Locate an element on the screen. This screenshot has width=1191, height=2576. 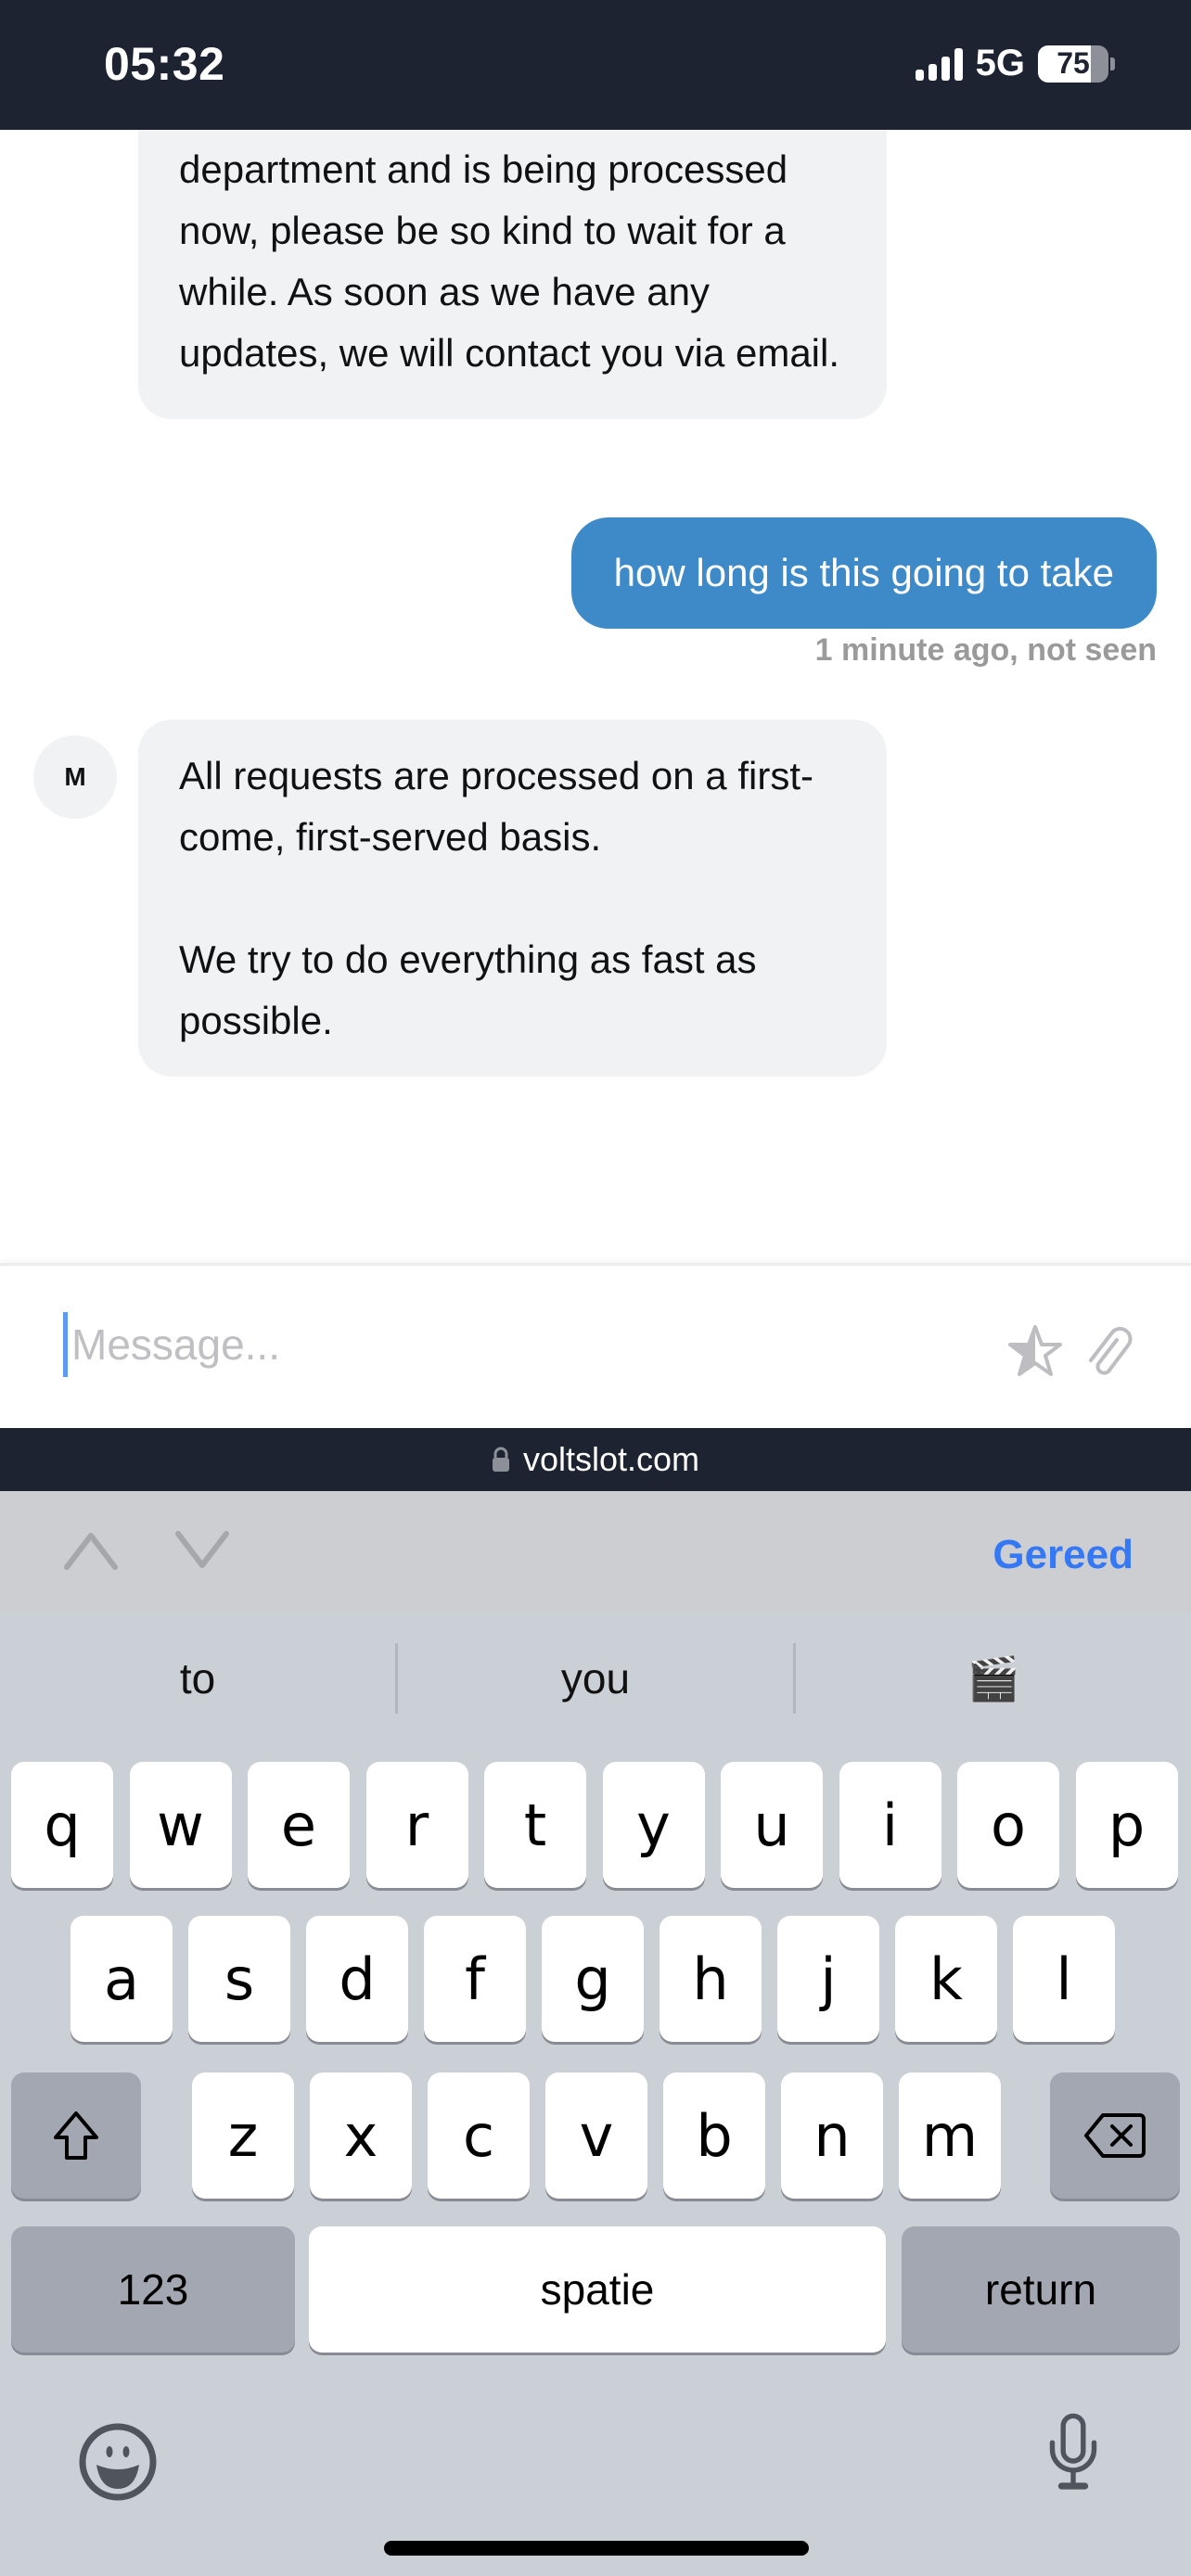
status-indicators: 5G 75 is located at coordinates (1015, 64).